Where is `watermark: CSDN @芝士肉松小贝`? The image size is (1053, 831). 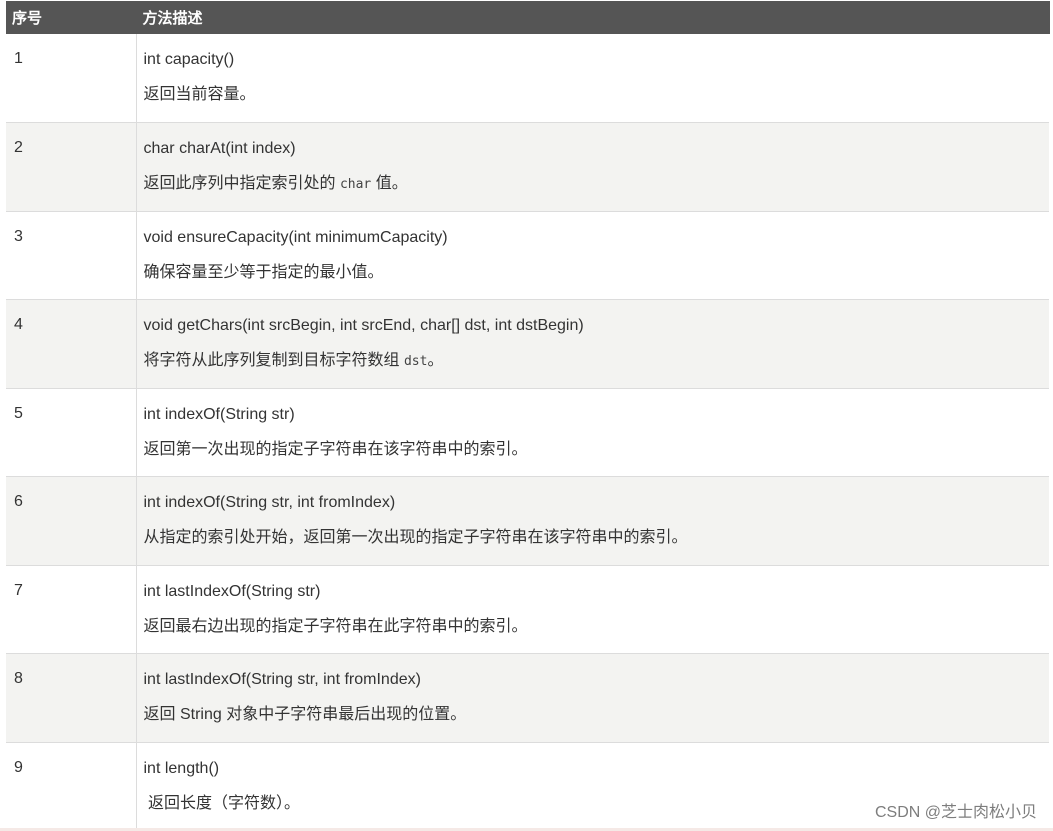 watermark: CSDN @芝士肉松小贝 is located at coordinates (955, 812).